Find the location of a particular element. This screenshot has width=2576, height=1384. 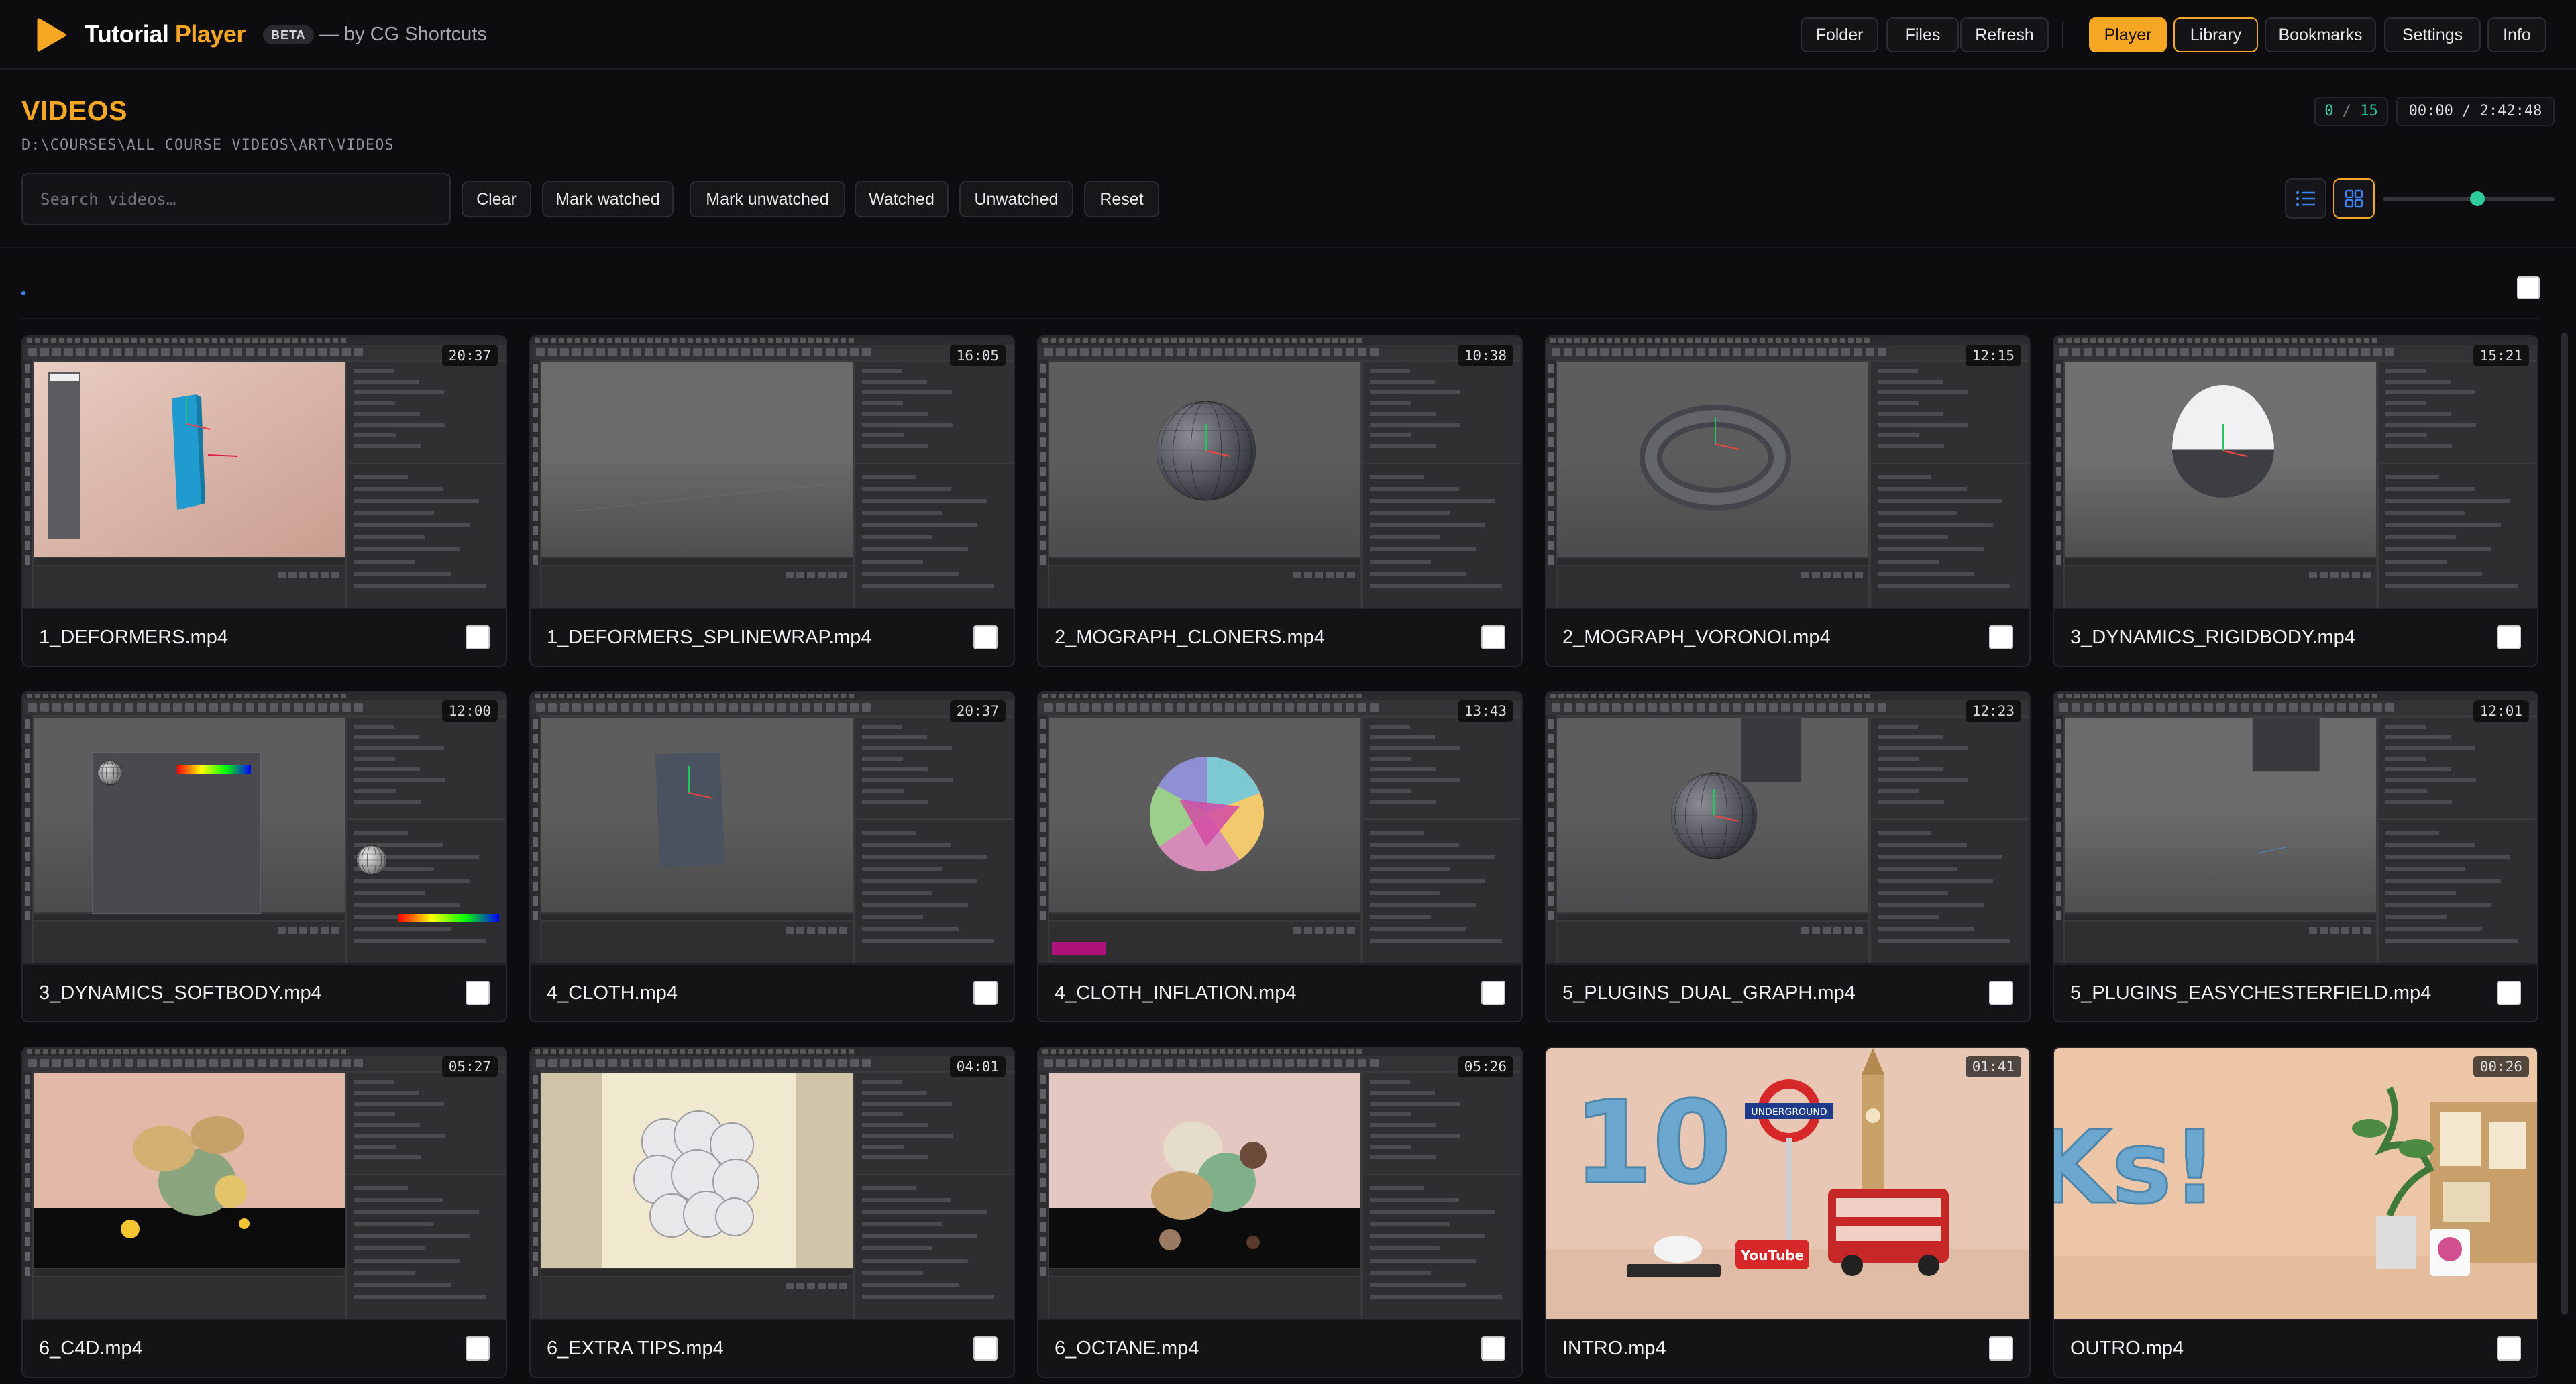

info-button: Info is located at coordinates (2516, 34).